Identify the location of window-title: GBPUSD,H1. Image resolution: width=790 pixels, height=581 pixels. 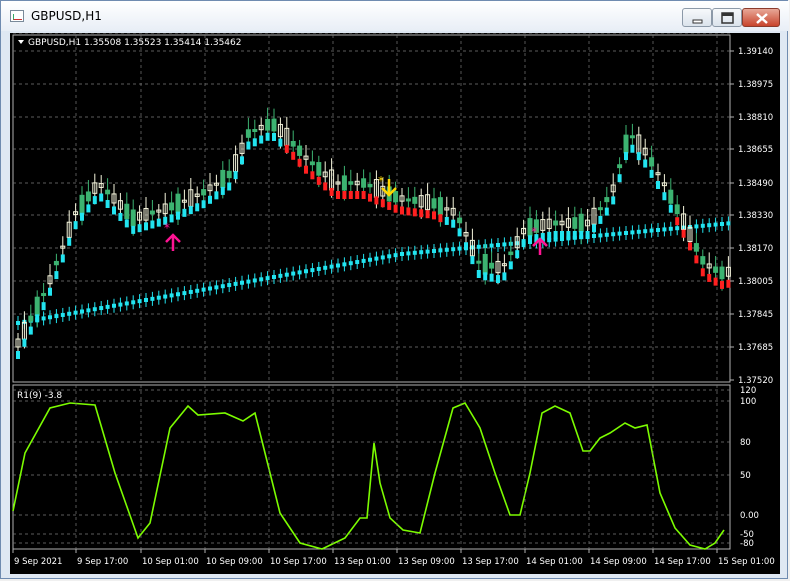
(66, 16).